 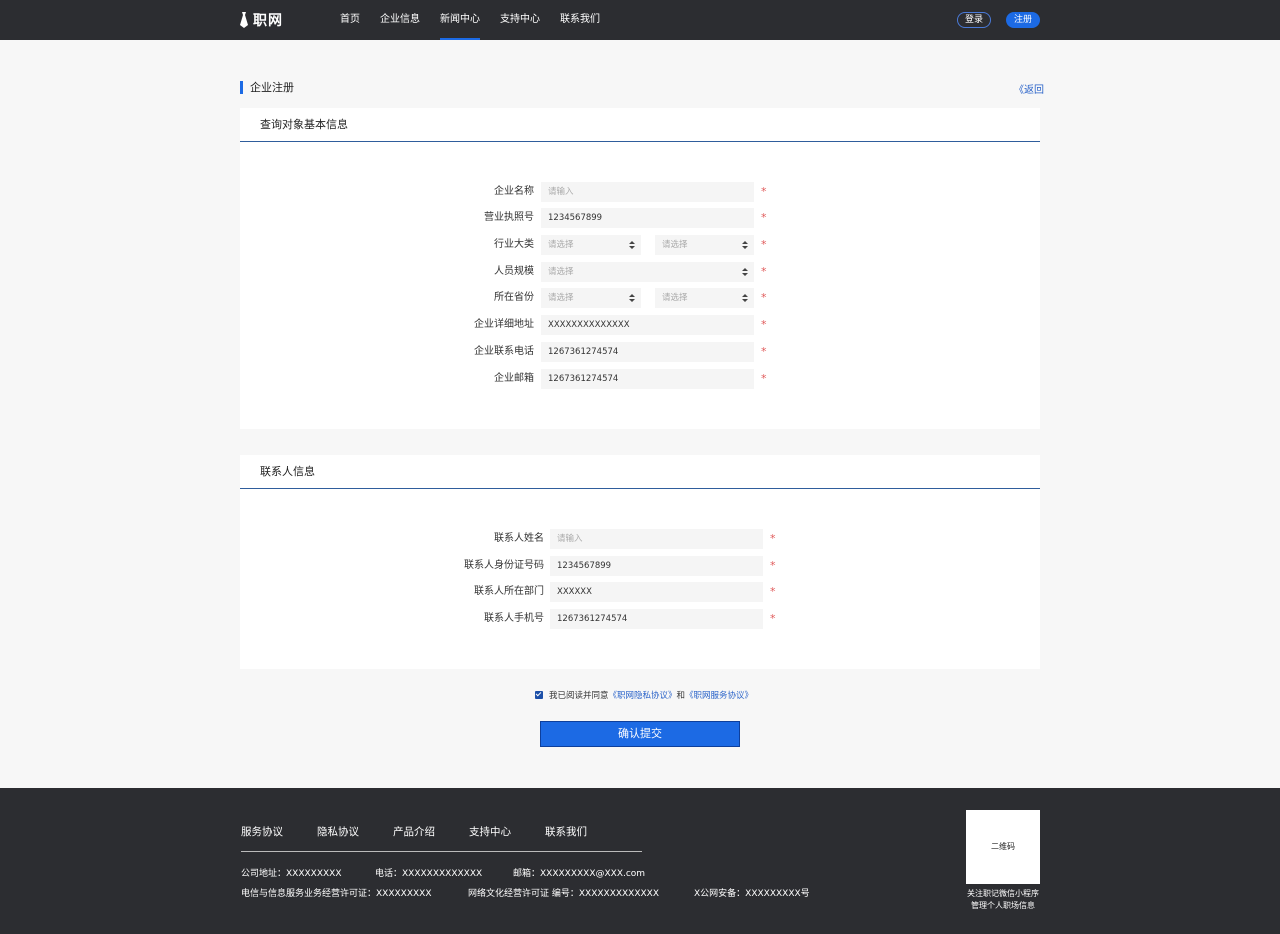 What do you see at coordinates (460, 20) in the screenshot?
I see `nav-item-news-center: 新闻中心` at bounding box center [460, 20].